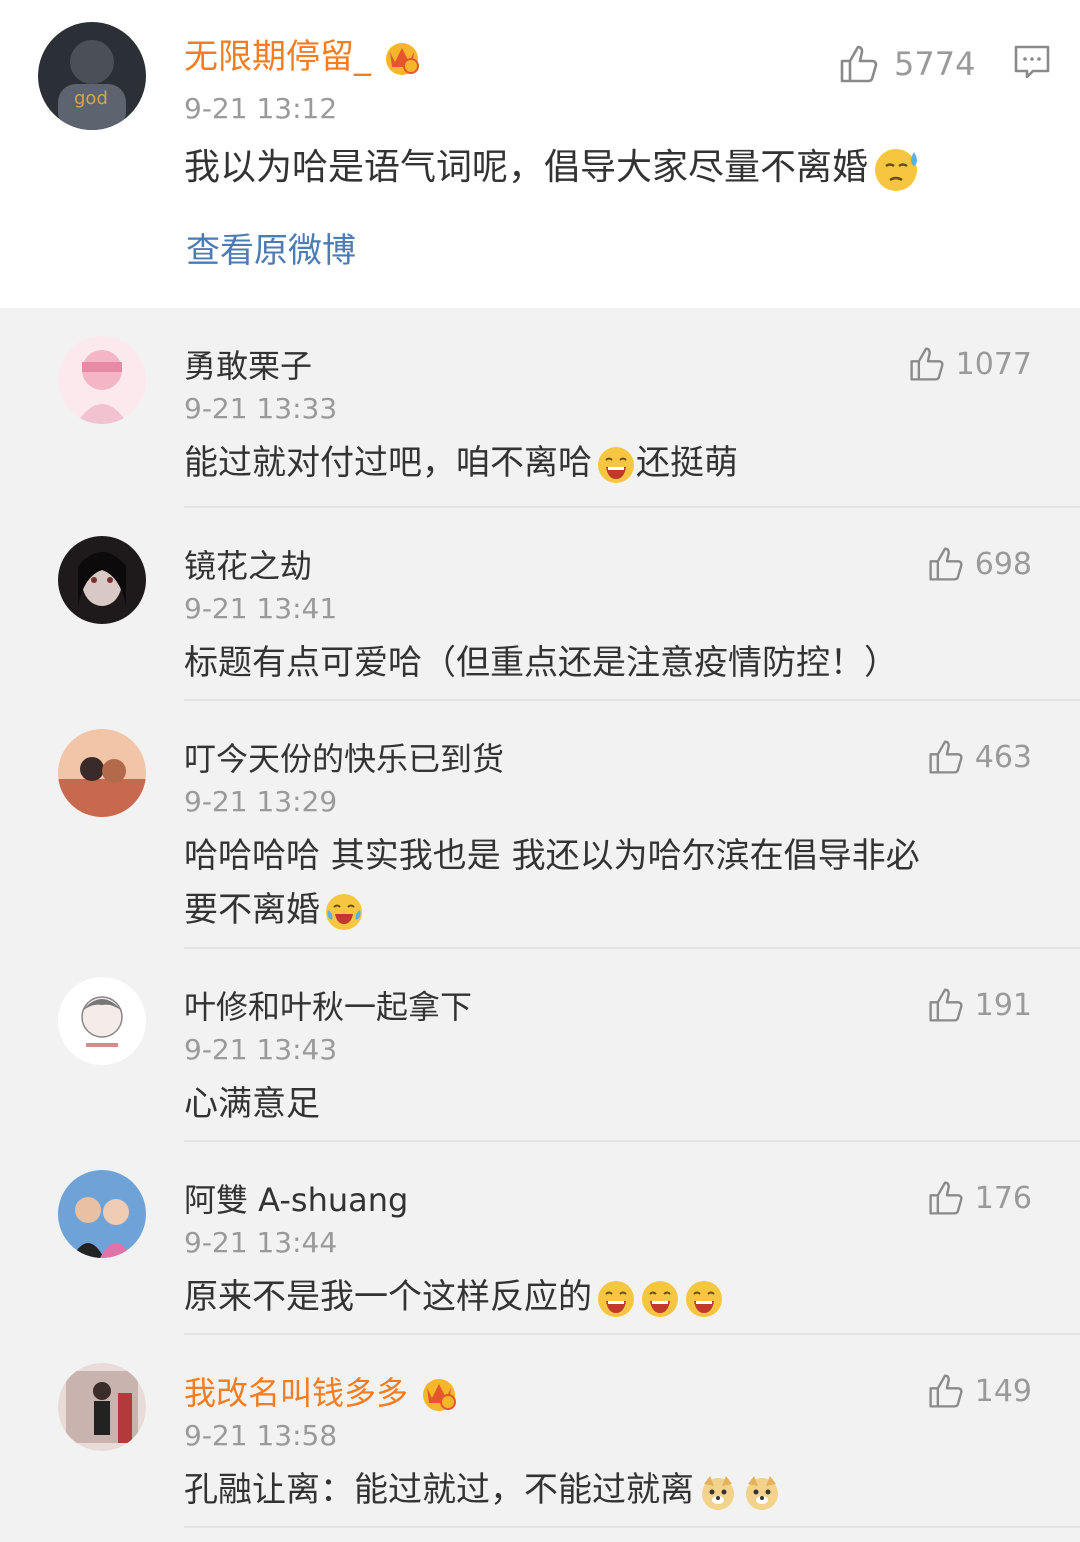  What do you see at coordinates (1003, 1391) in the screenshot?
I see `like-count: 149` at bounding box center [1003, 1391].